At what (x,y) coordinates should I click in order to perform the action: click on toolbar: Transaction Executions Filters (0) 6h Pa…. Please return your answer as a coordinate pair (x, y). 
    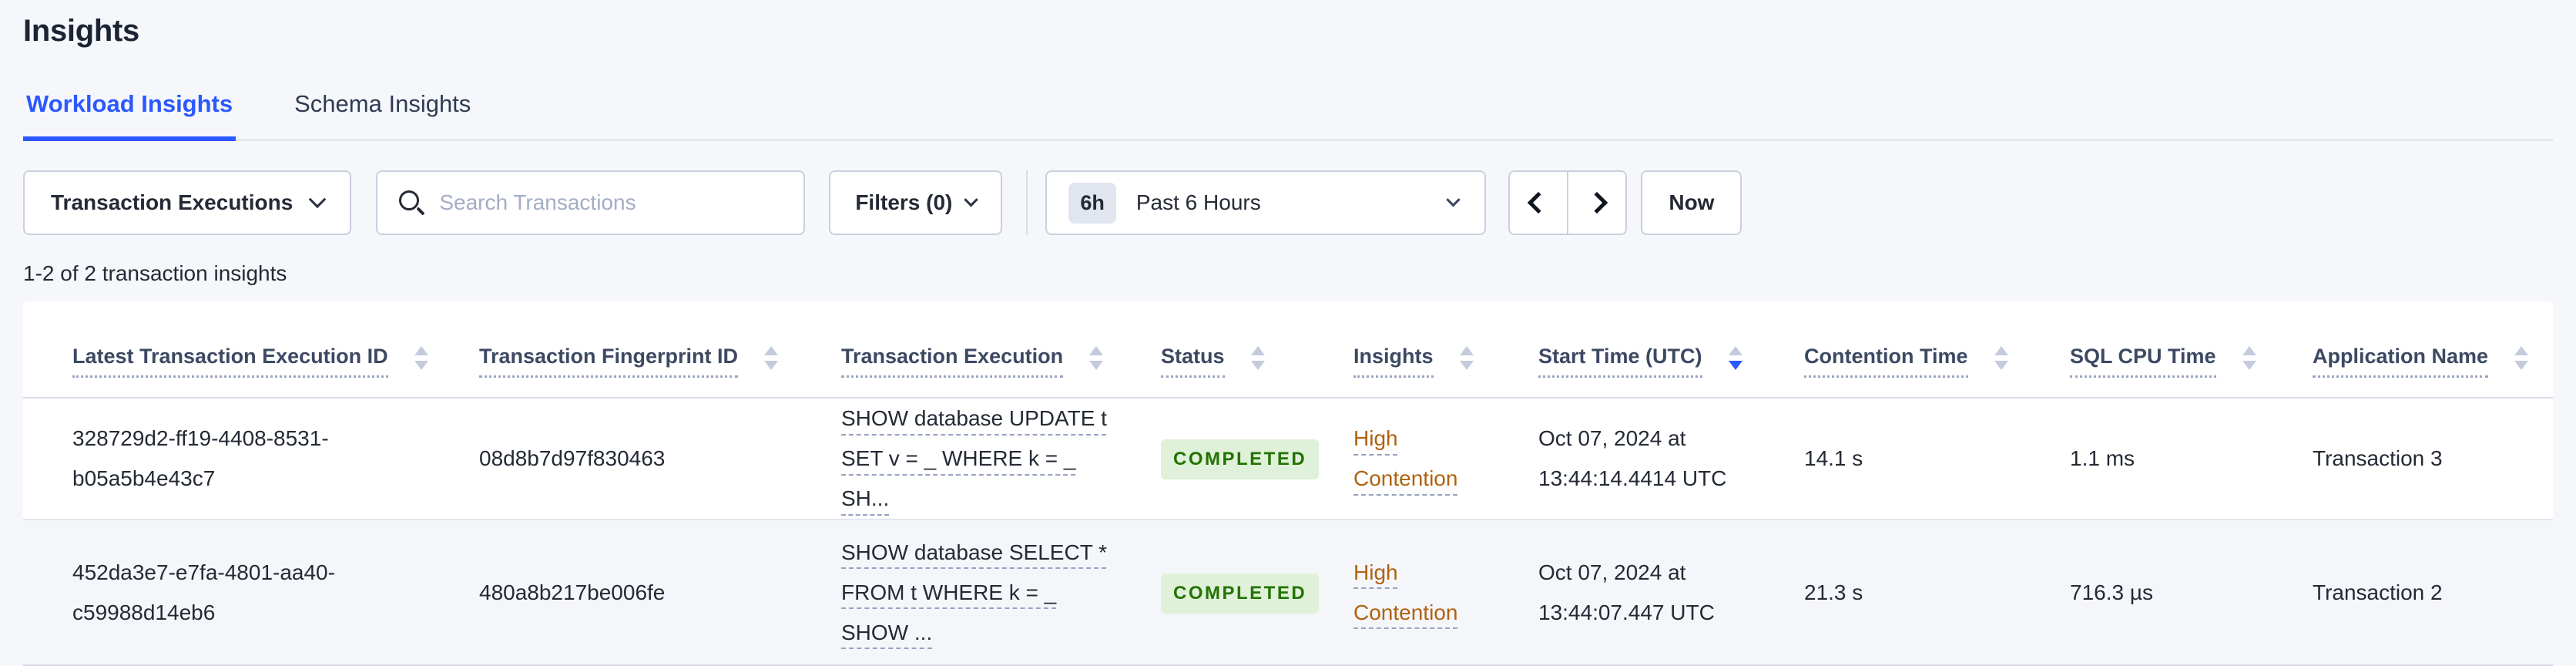
    Looking at the image, I should click on (1288, 203).